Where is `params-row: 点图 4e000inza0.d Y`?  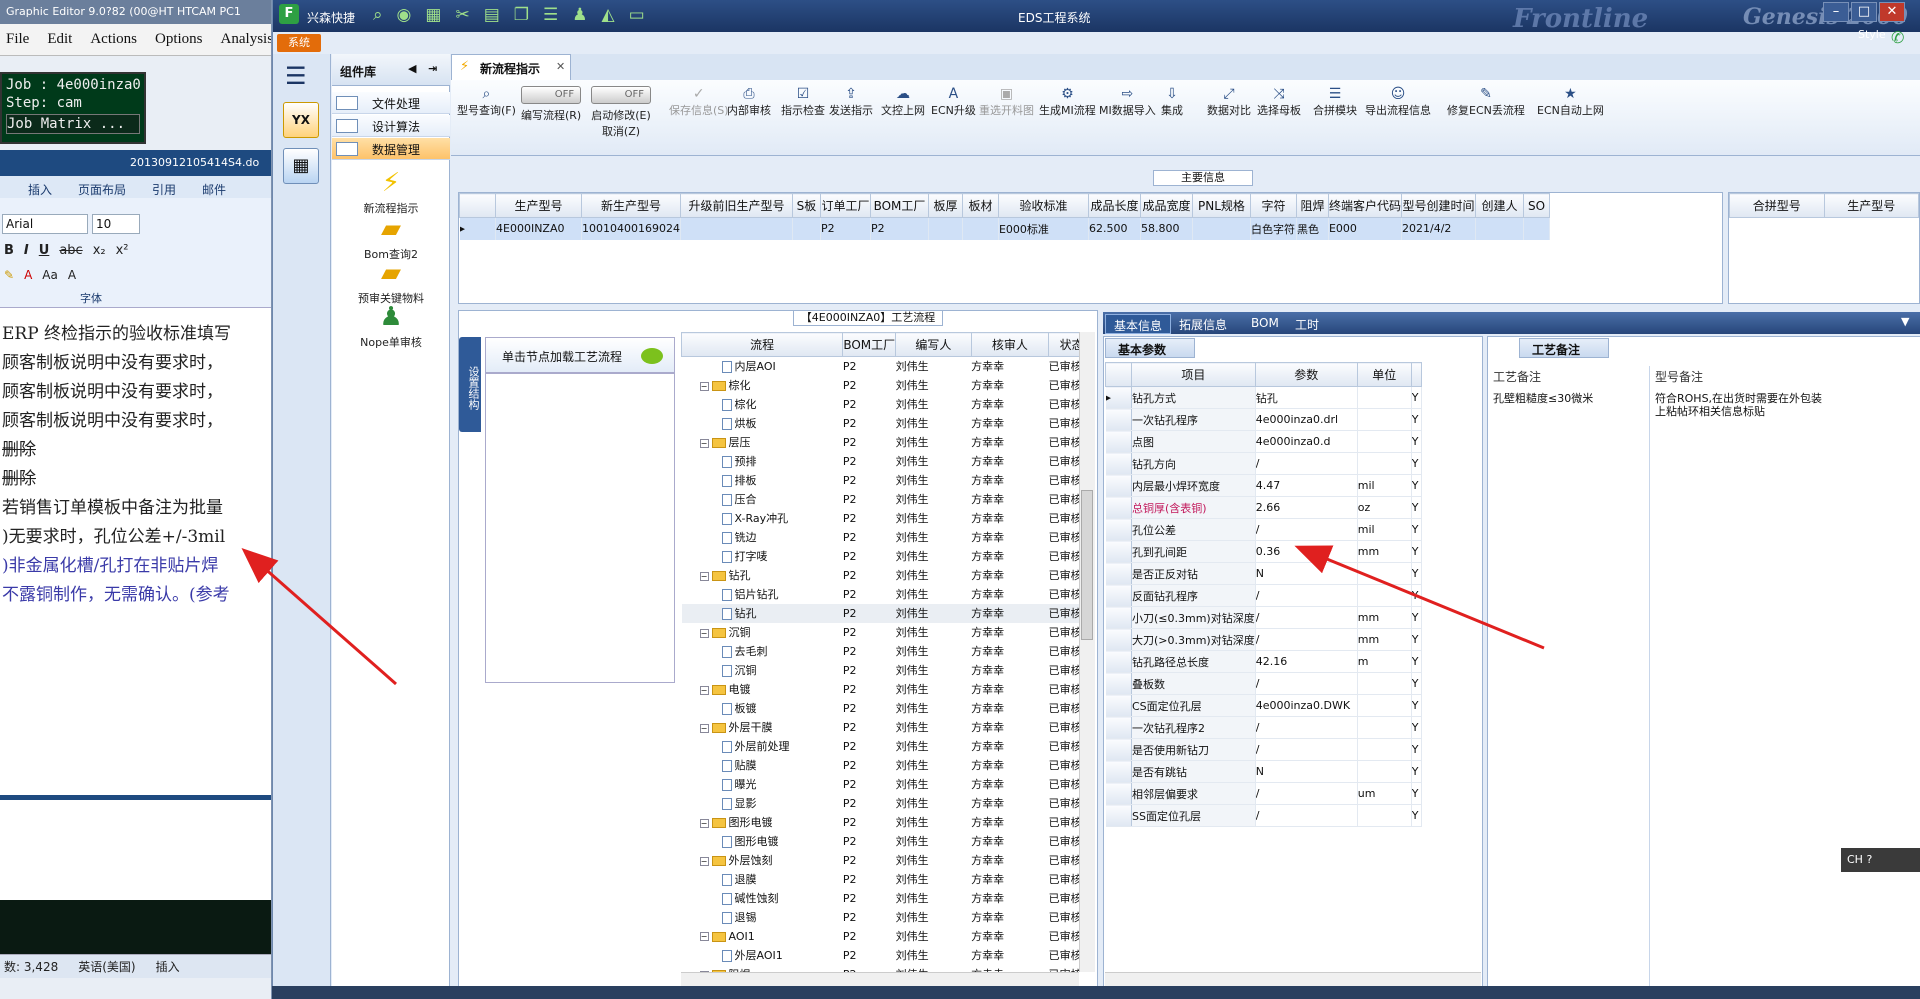
params-row: 点图 4e000inza0.d Y is located at coordinates (1263, 441).